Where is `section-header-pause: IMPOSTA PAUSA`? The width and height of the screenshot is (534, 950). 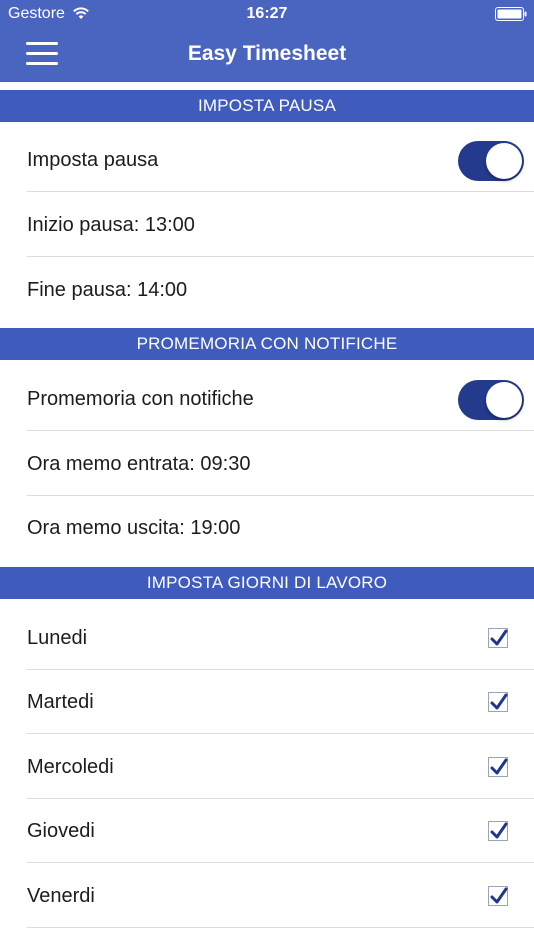
section-header-pause: IMPOSTA PAUSA is located at coordinates (267, 106).